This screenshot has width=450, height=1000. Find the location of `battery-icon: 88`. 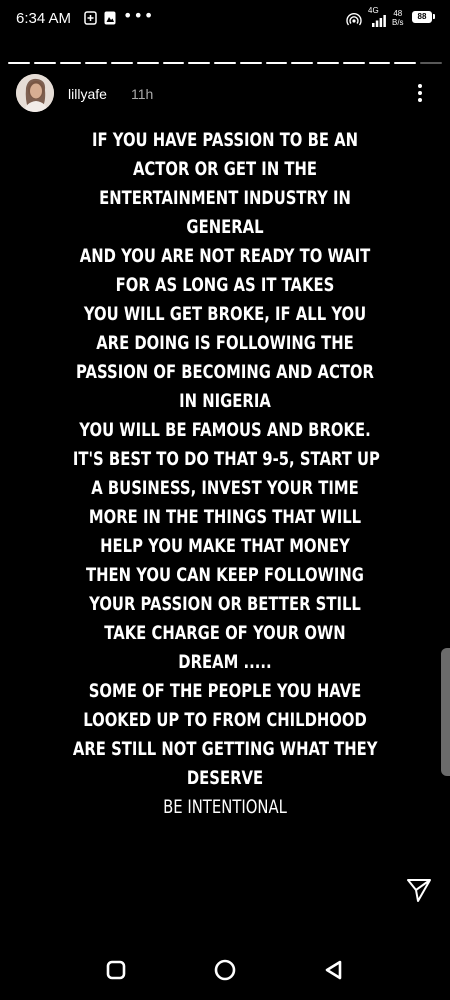

battery-icon: 88 is located at coordinates (423, 17).